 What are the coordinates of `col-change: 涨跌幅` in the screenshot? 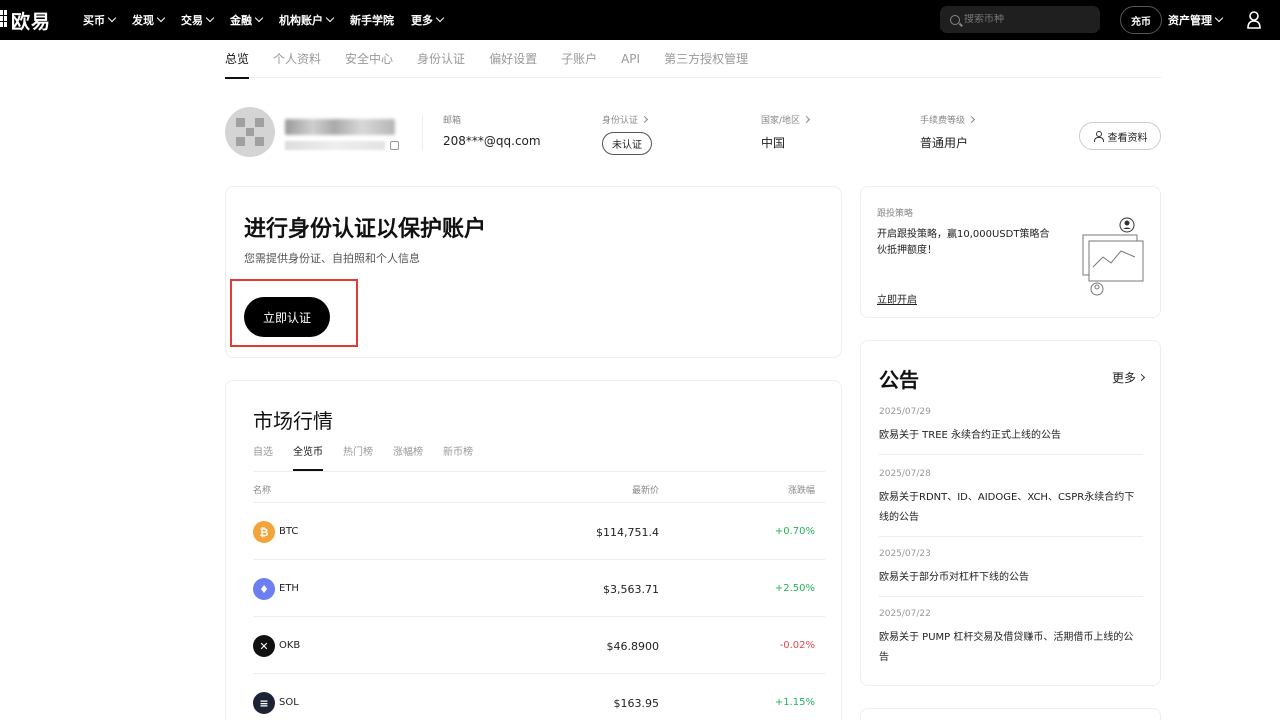 It's located at (801, 491).